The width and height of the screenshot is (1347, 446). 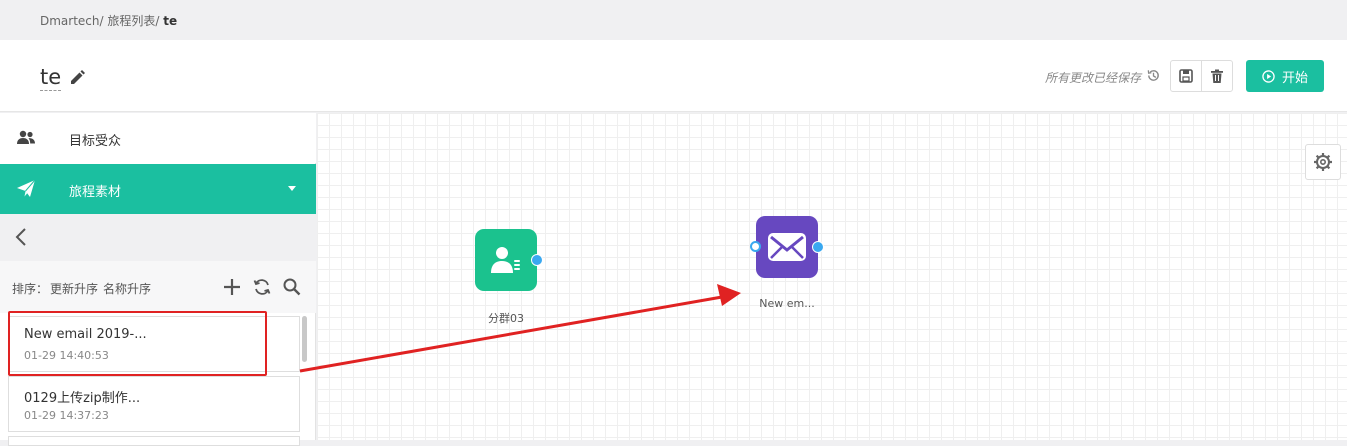 I want to click on journey-title: te, so click(x=51, y=77).